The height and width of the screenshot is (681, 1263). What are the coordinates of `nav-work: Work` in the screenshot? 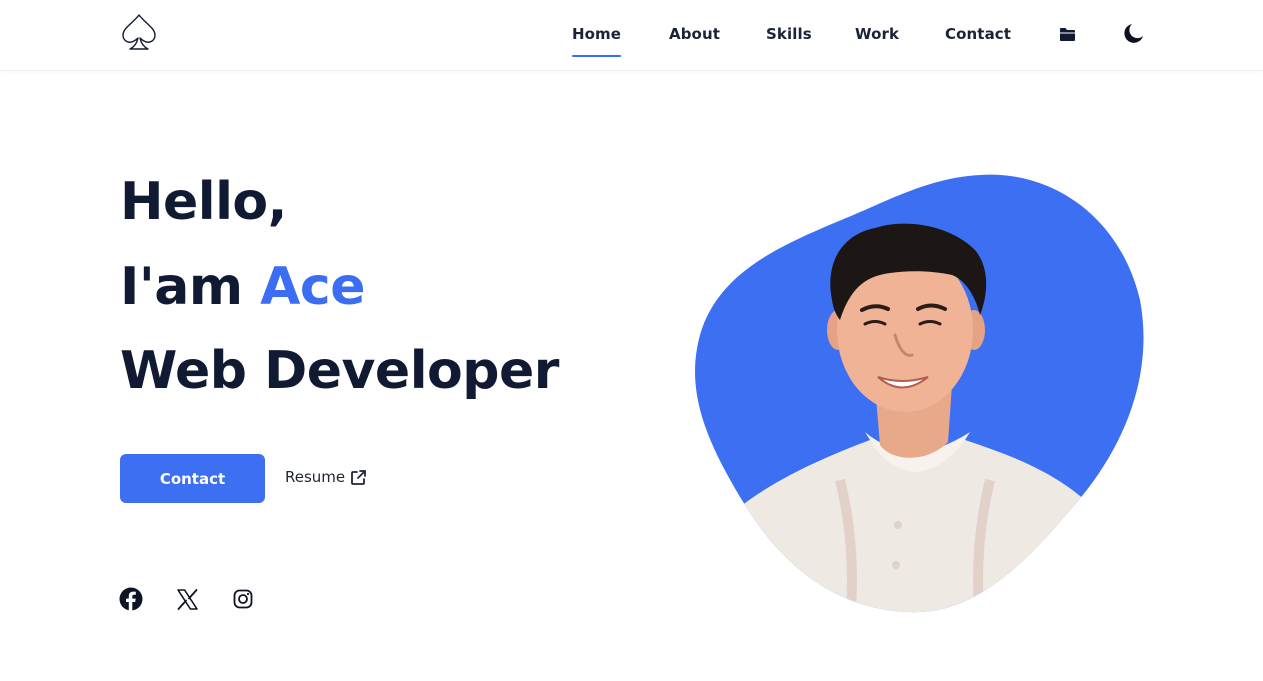 It's located at (877, 34).